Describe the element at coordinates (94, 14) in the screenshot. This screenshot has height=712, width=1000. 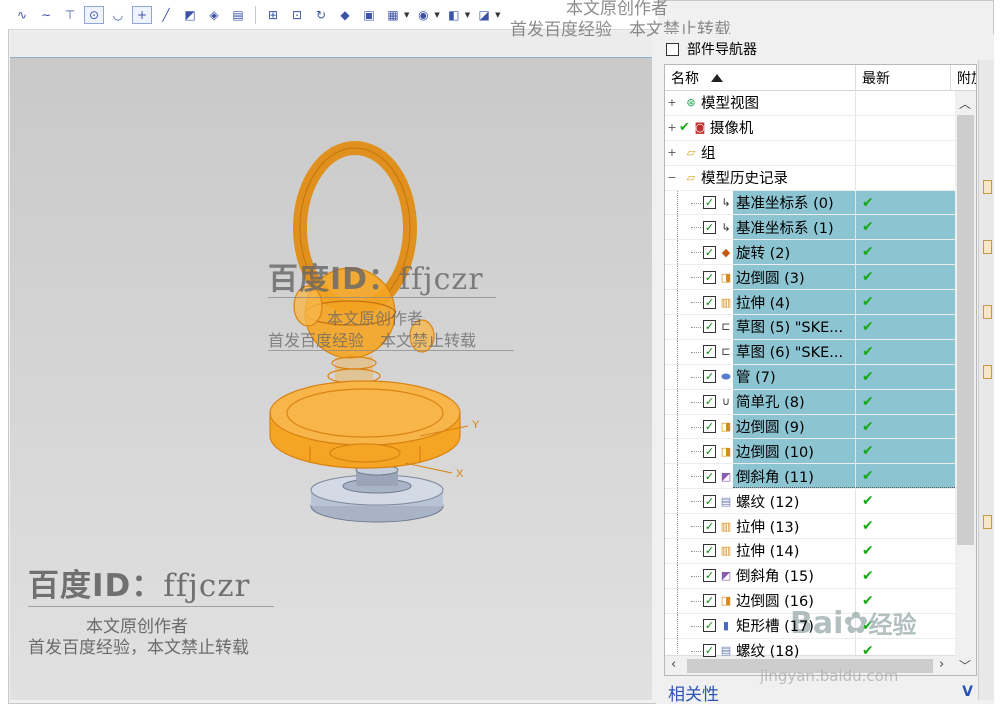
I see `point-icon: ⊙` at that location.